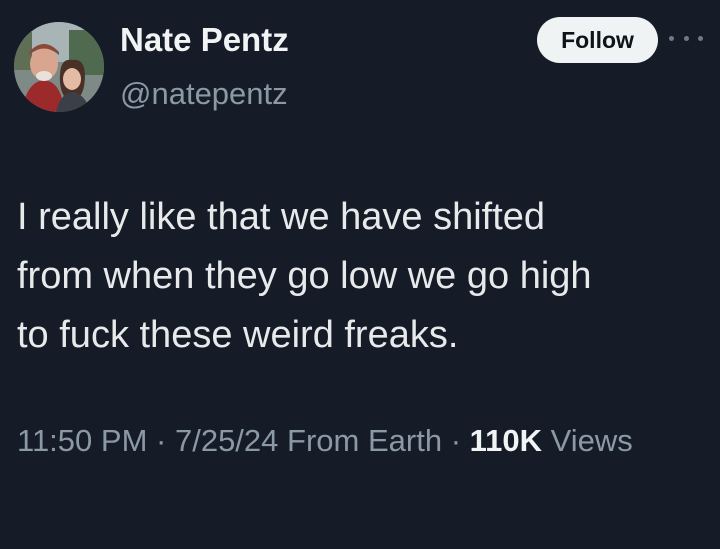  I want to click on tweet-time: 11:50 PM, so click(82, 440).